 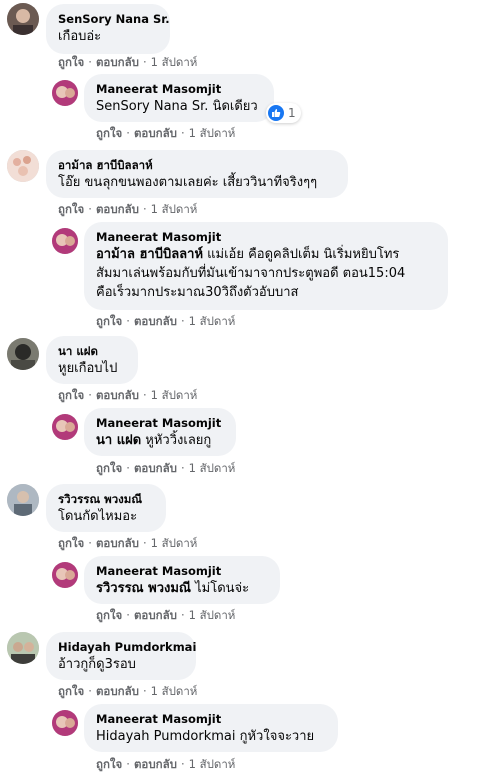 I want to click on mention-link: SenSory Nana Sr., so click(x=152, y=106).